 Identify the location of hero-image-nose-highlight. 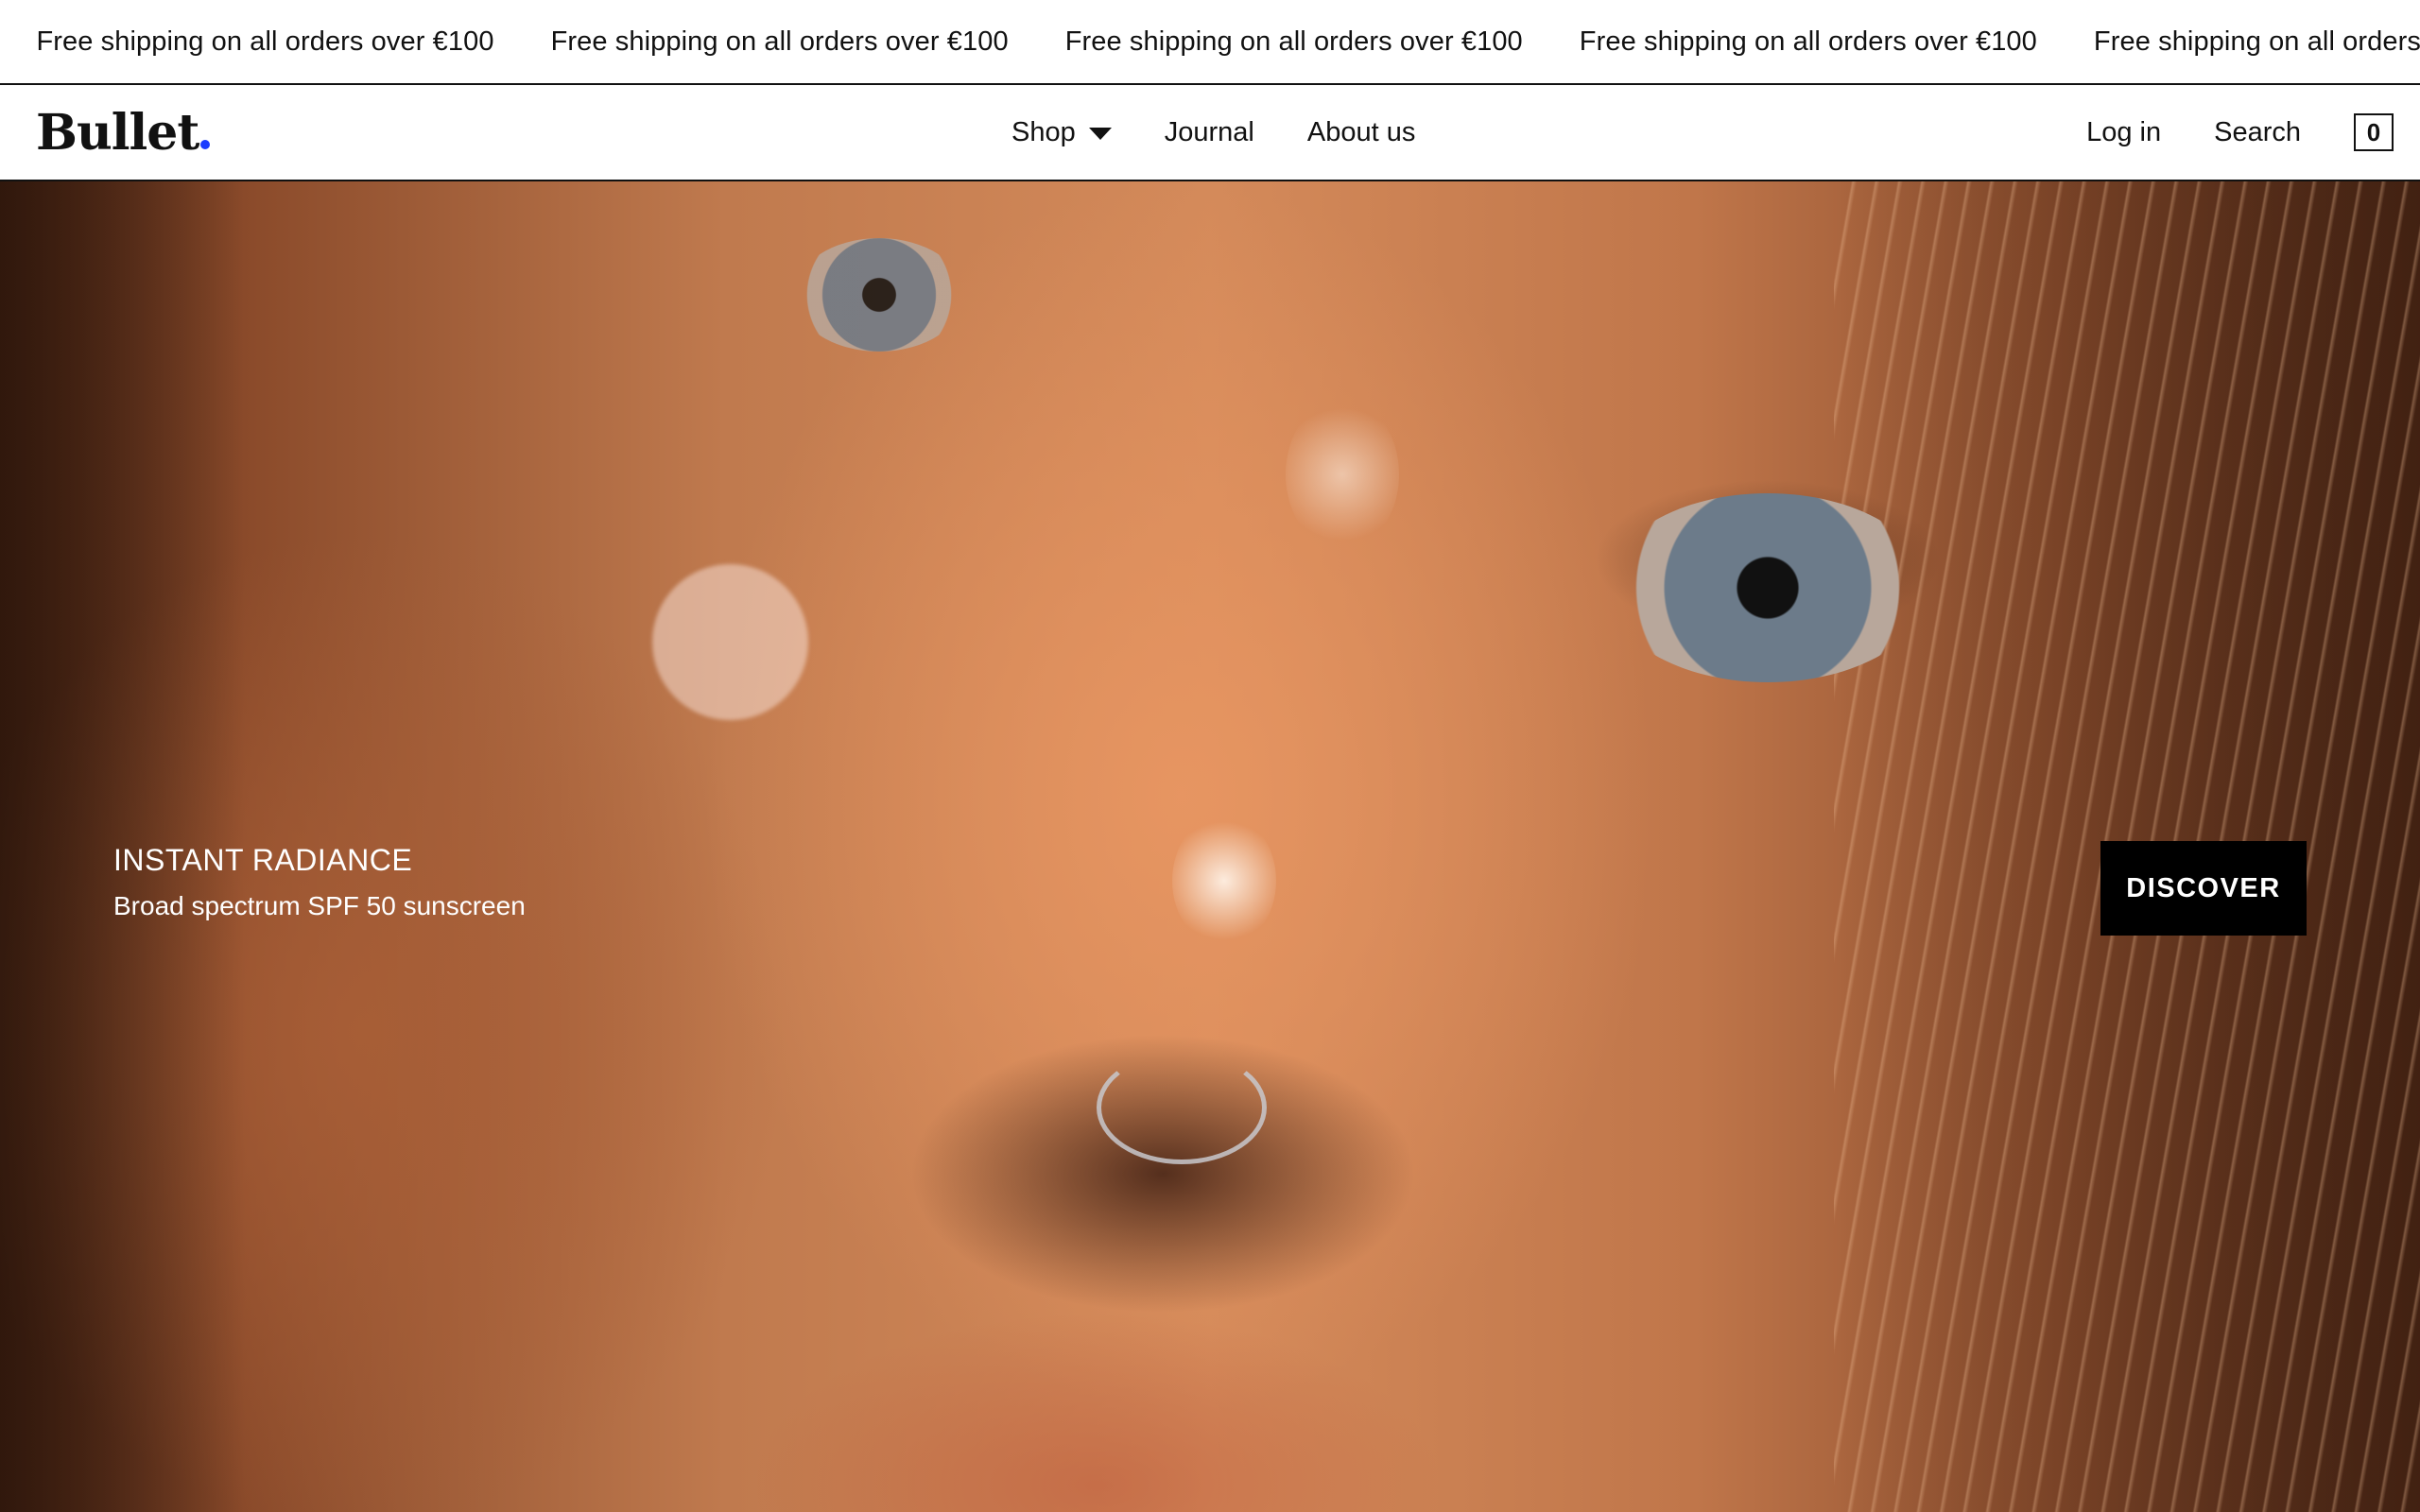
(1224, 881).